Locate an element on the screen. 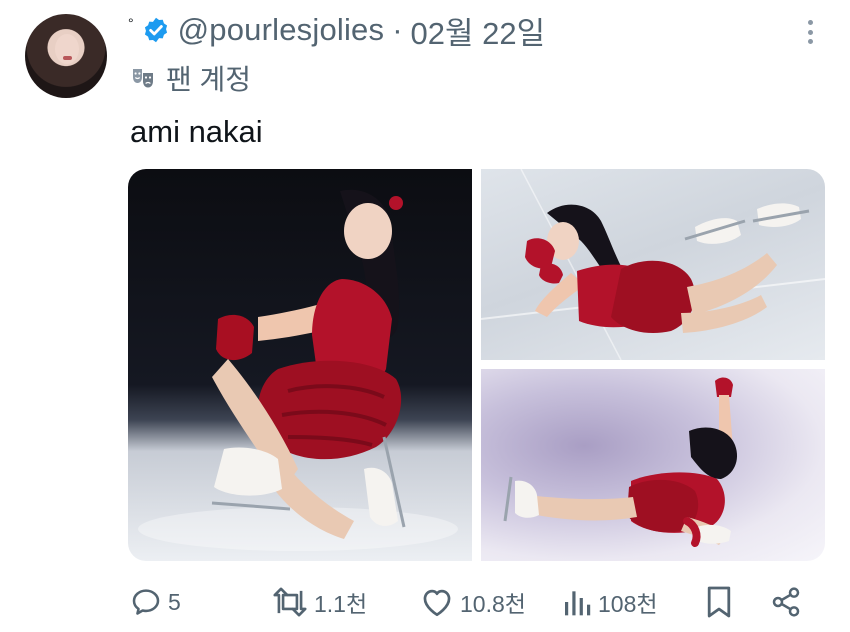 Image resolution: width=850 pixels, height=632 pixels. retweet-icon is located at coordinates (290, 602).